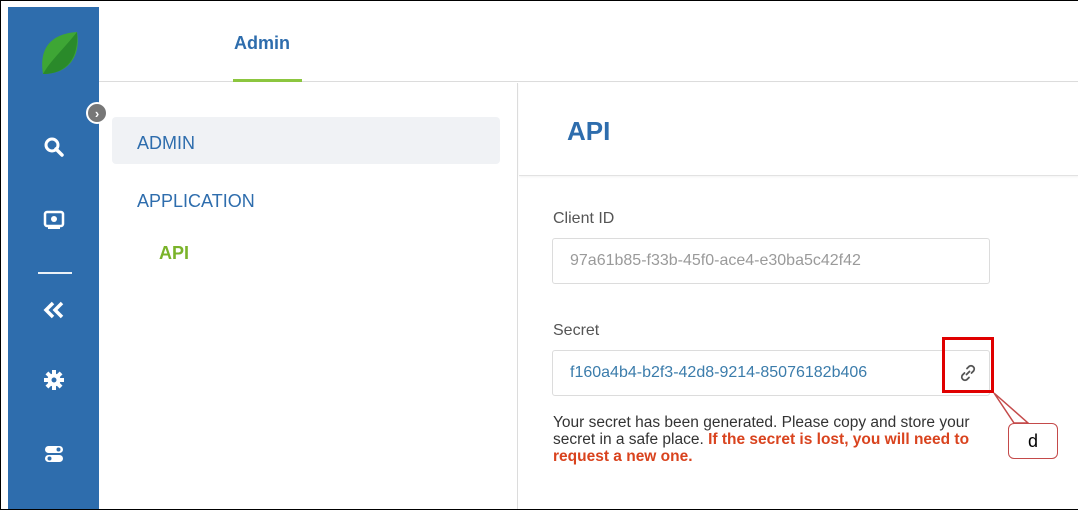 This screenshot has width=1078, height=510. What do you see at coordinates (53, 258) in the screenshot?
I see `left-rail` at bounding box center [53, 258].